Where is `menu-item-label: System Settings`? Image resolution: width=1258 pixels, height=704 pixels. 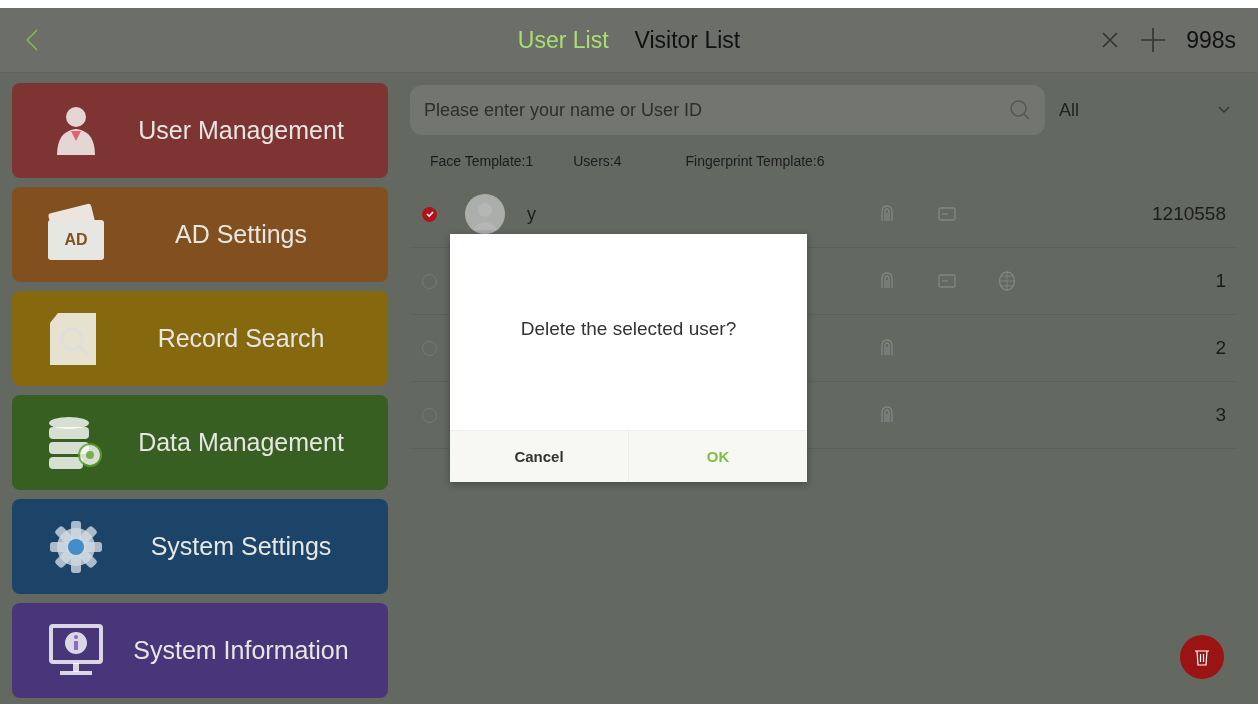 menu-item-label: System Settings is located at coordinates (241, 546).